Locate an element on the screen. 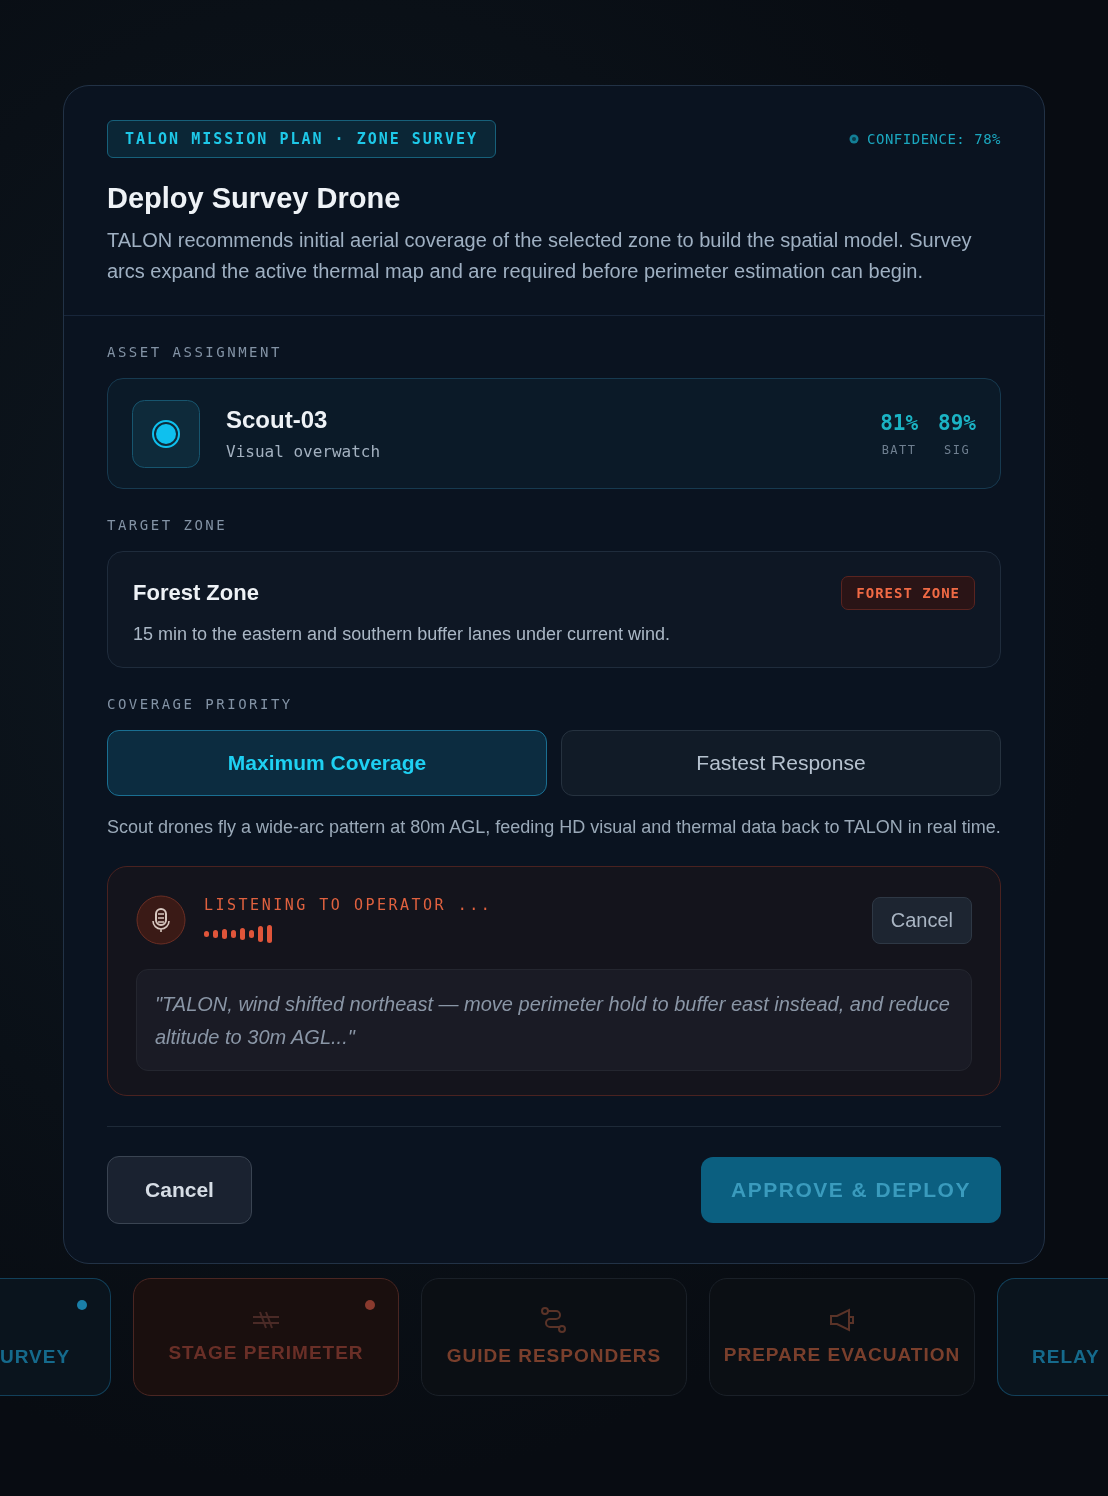 Image resolution: width=1108 pixels, height=1496 pixels. priority-option: Maximum Coverage is located at coordinates (327, 763).